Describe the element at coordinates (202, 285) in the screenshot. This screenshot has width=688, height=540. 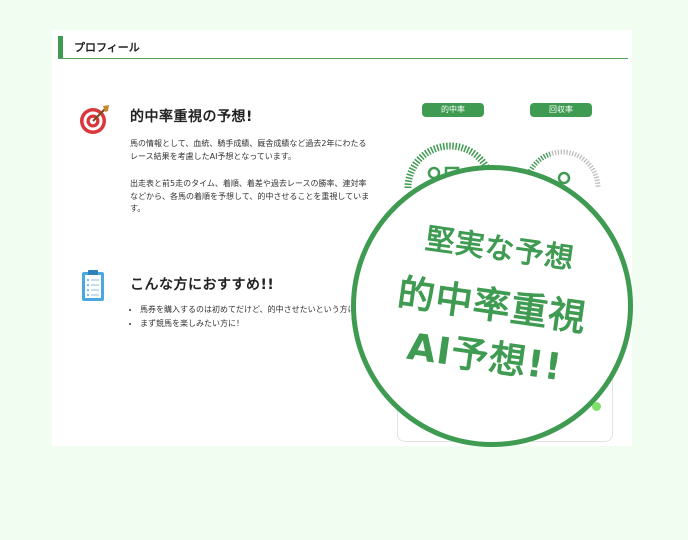
I see `section2-title: こんな方におすすめ!!` at that location.